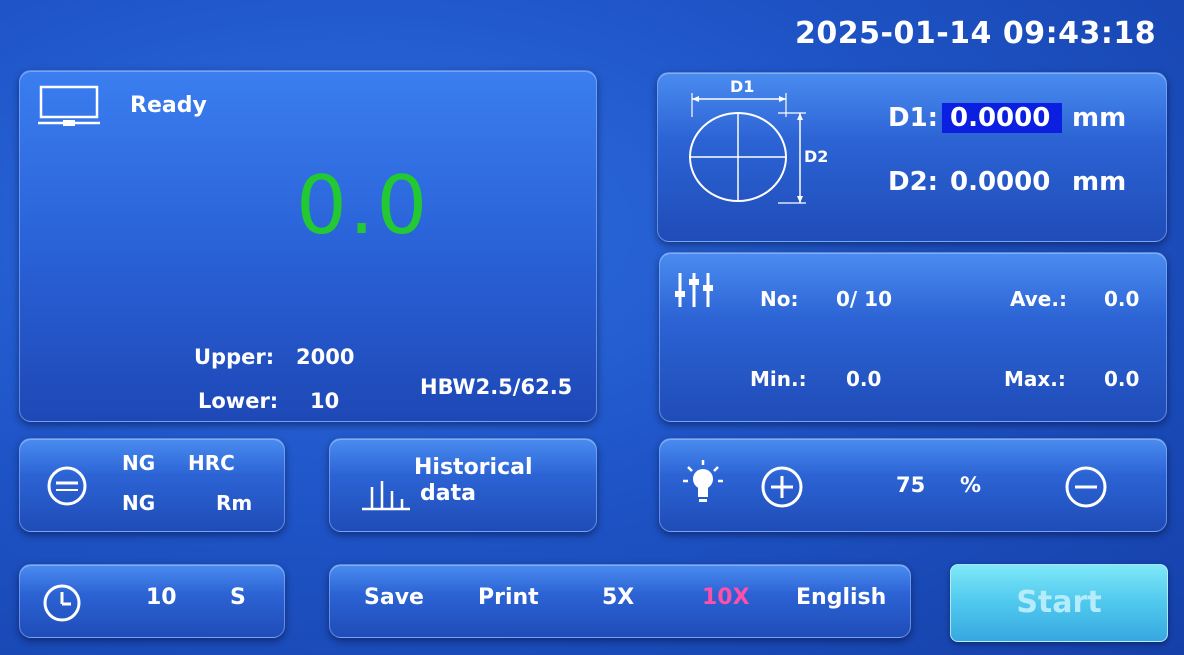 This screenshot has height=655, width=1184. Describe the element at coordinates (912, 157) in the screenshot. I see `diagonal-panel: D1 D2 D1: 0.0000 mm D2: 0.0000 mm` at that location.